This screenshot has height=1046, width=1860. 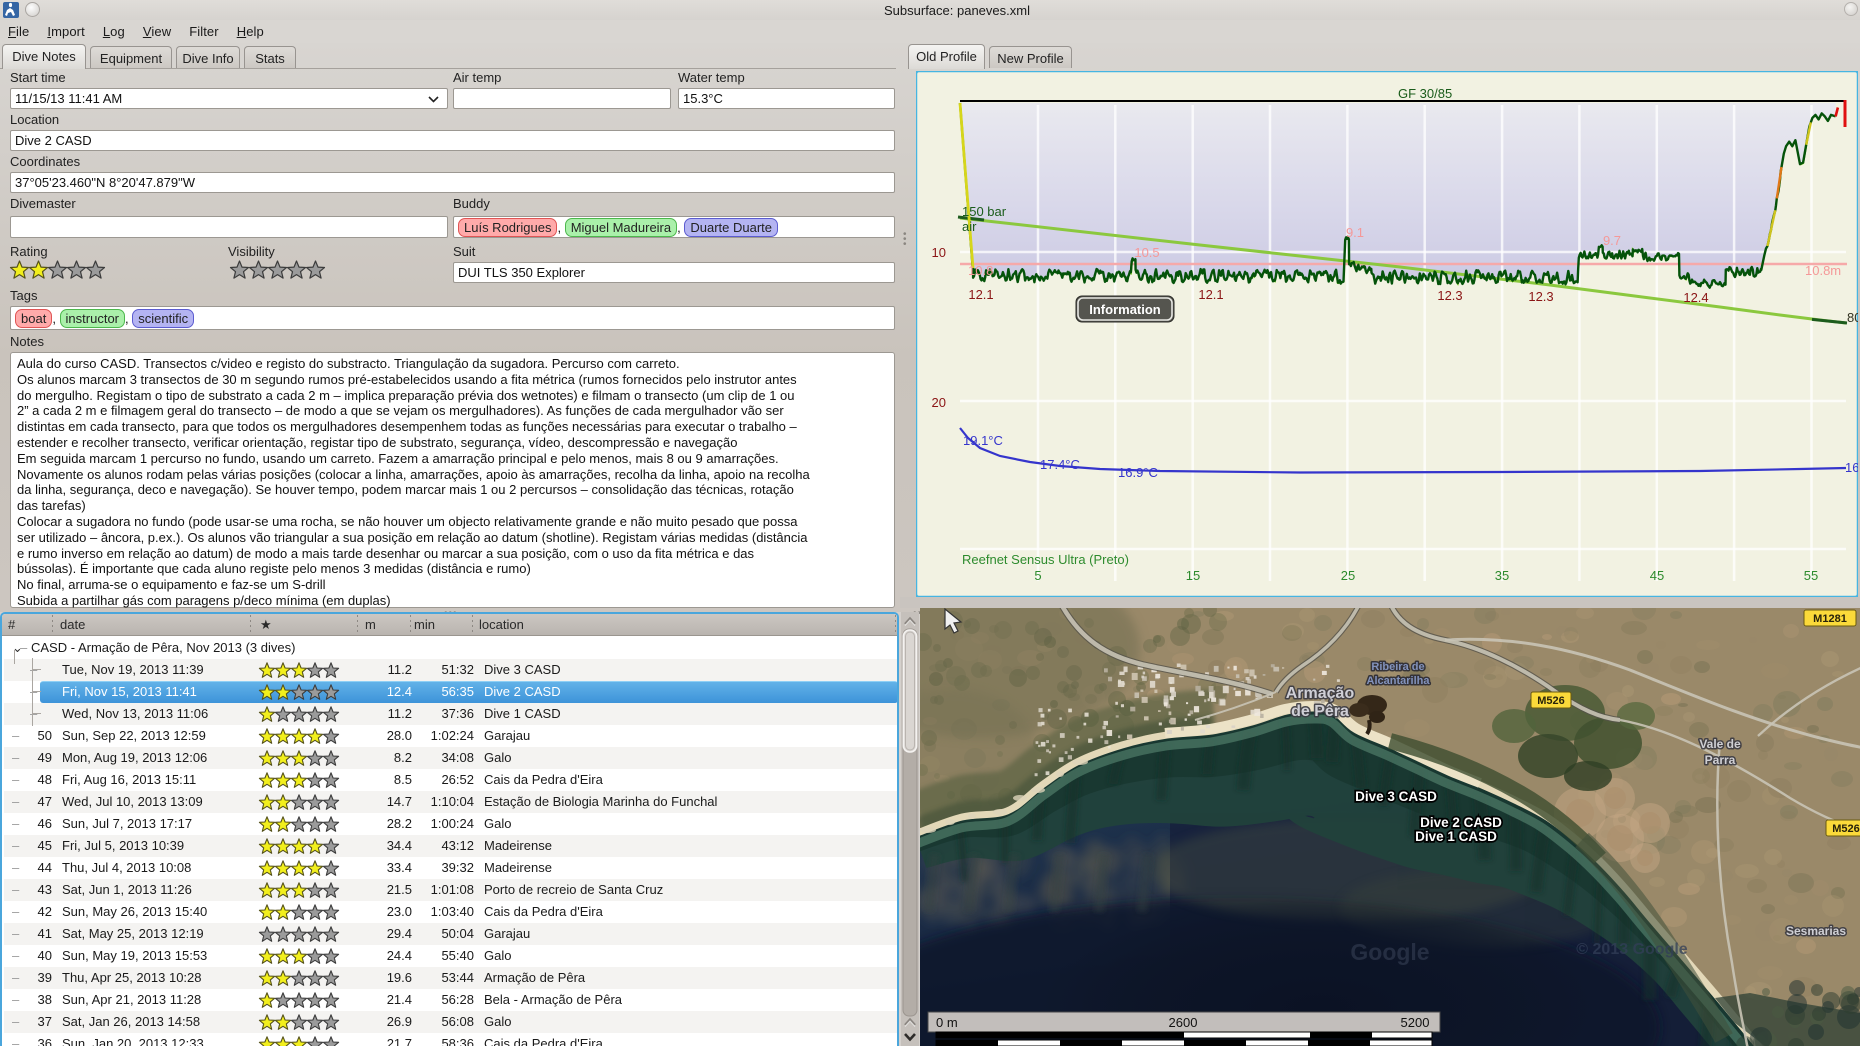 What do you see at coordinates (1389, 952) in the screenshot?
I see `svg-text: Google` at bounding box center [1389, 952].